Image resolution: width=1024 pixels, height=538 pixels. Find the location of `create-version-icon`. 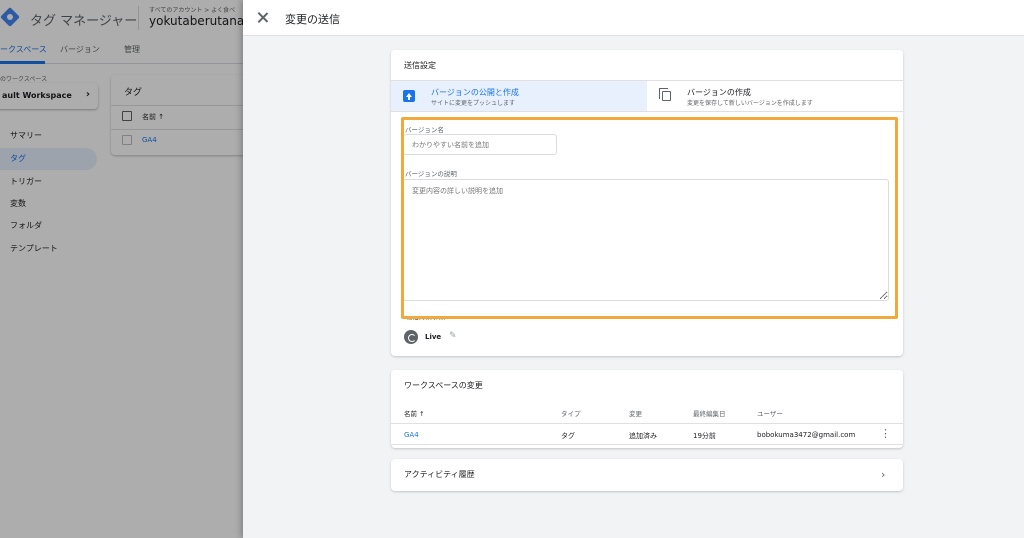

create-version-icon is located at coordinates (665, 94).